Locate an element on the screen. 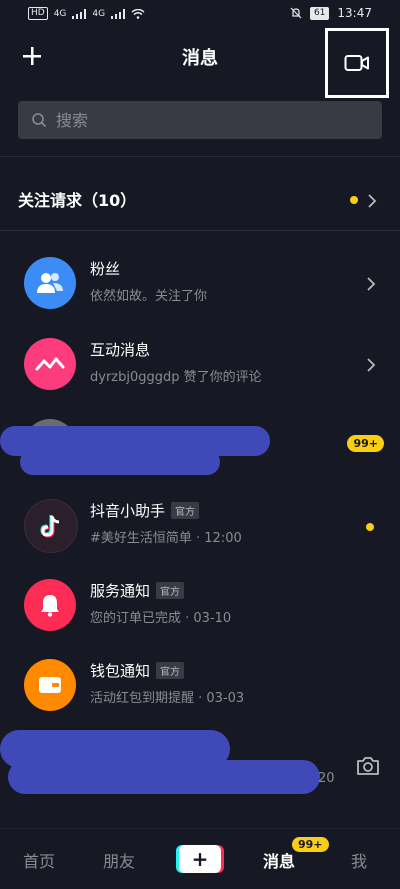 The height and width of the screenshot is (889, 400). search-icon is located at coordinates (39, 120).